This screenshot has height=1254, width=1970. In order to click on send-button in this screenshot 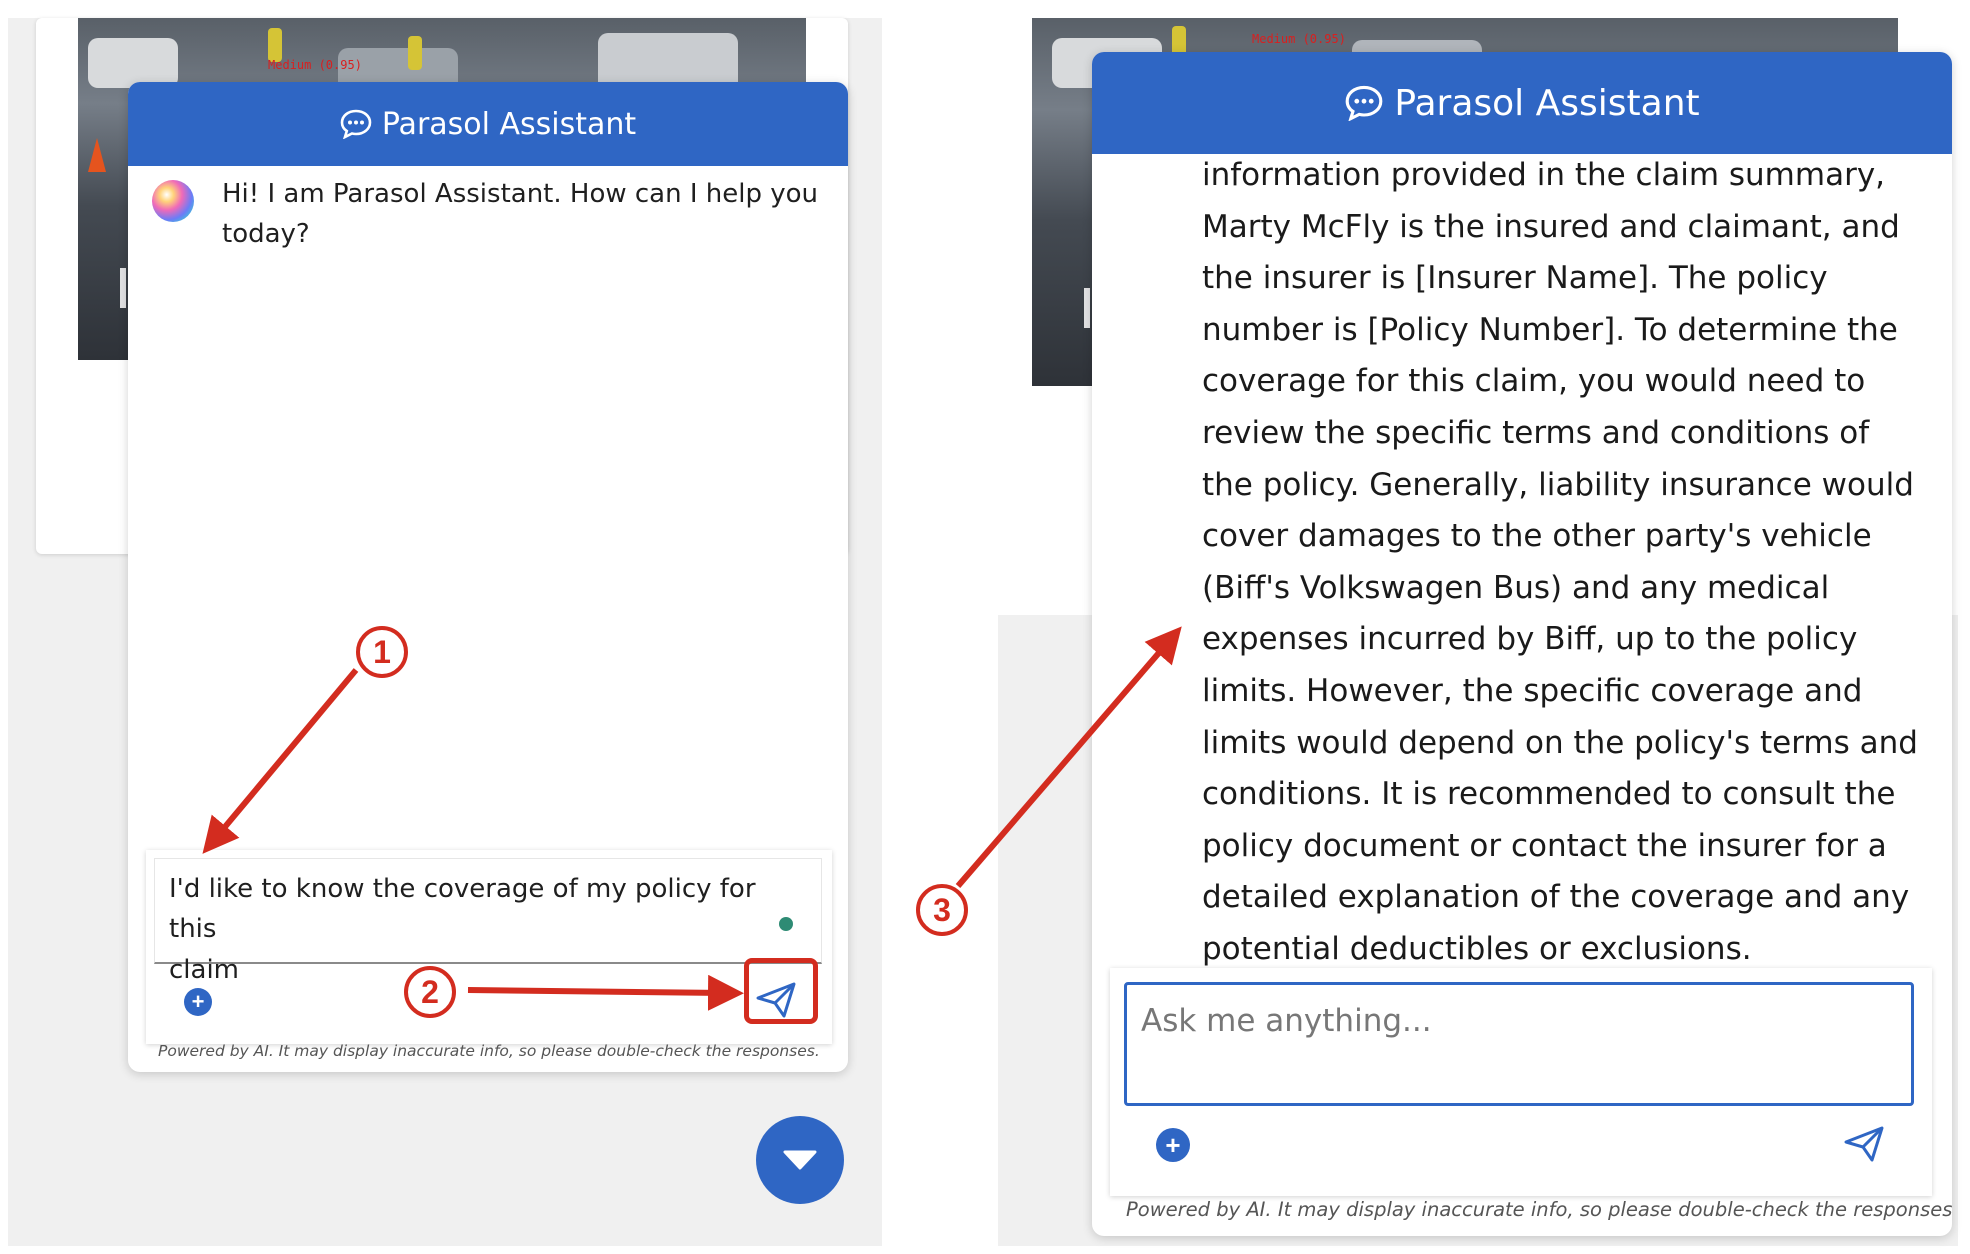, I will do `click(1864, 1144)`.